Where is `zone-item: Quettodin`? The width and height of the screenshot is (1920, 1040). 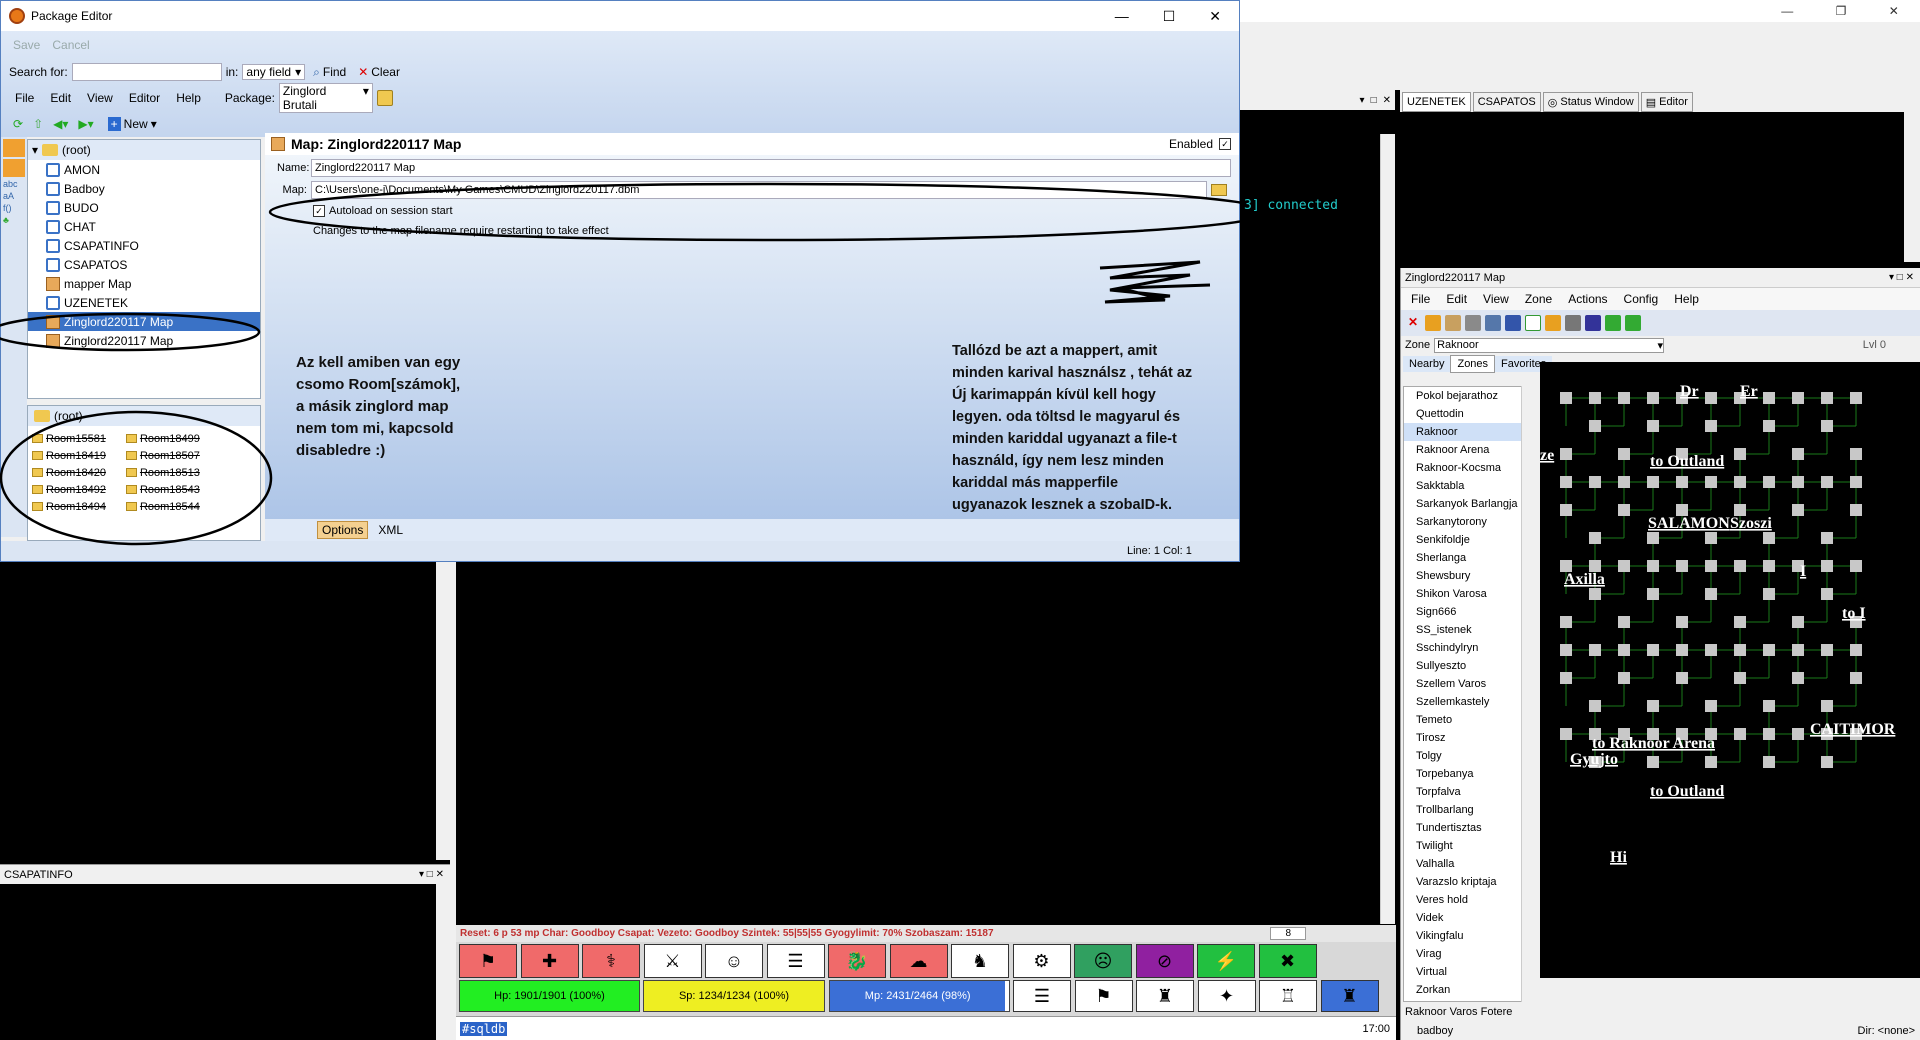 zone-item: Quettodin is located at coordinates (1470, 414).